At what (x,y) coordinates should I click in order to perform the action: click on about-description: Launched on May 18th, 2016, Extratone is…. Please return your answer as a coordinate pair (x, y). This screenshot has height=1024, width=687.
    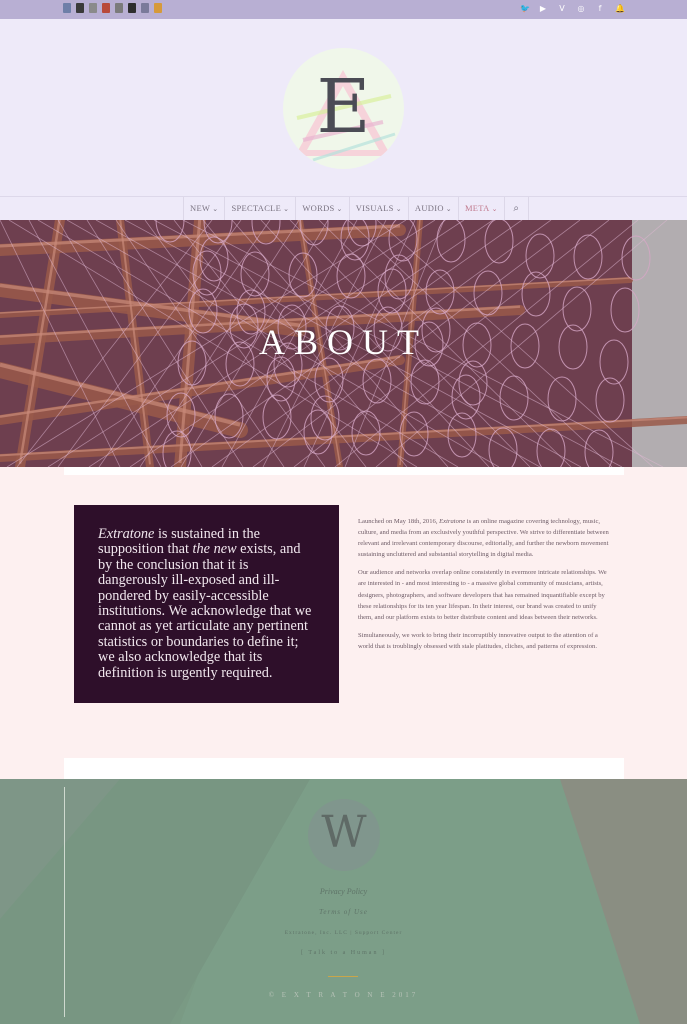
    Looking at the image, I should click on (485, 587).